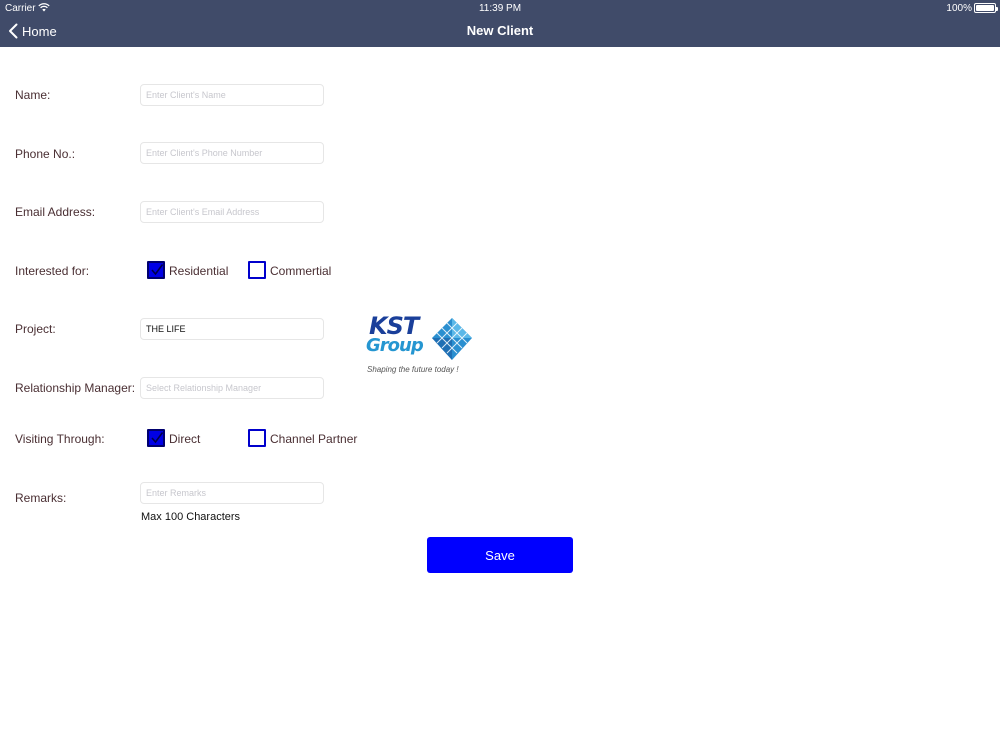 This screenshot has height=750, width=1000. What do you see at coordinates (232, 388) in the screenshot?
I see `relationship-manager-select` at bounding box center [232, 388].